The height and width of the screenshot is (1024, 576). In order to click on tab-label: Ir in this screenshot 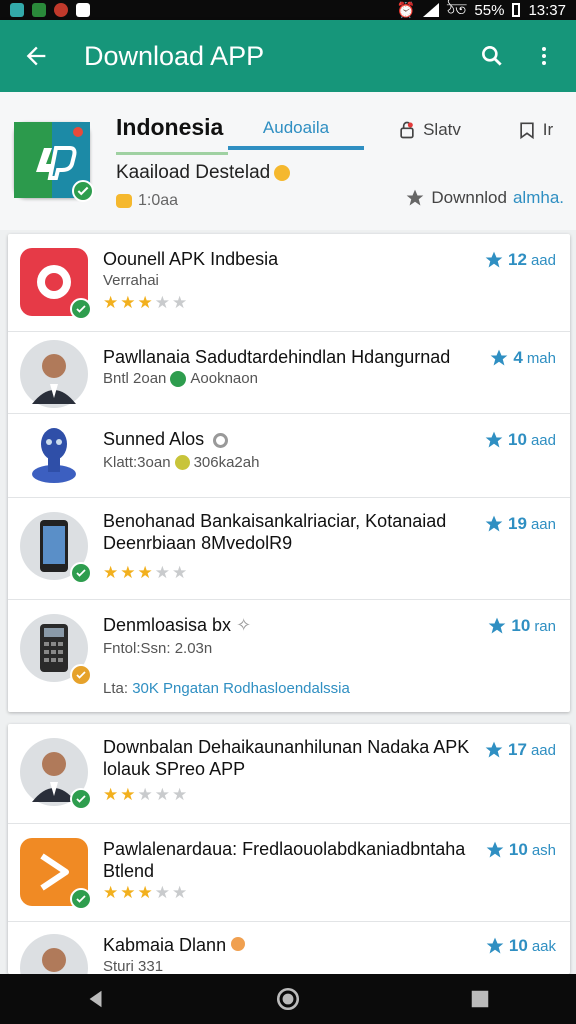, I will do `click(548, 129)`.